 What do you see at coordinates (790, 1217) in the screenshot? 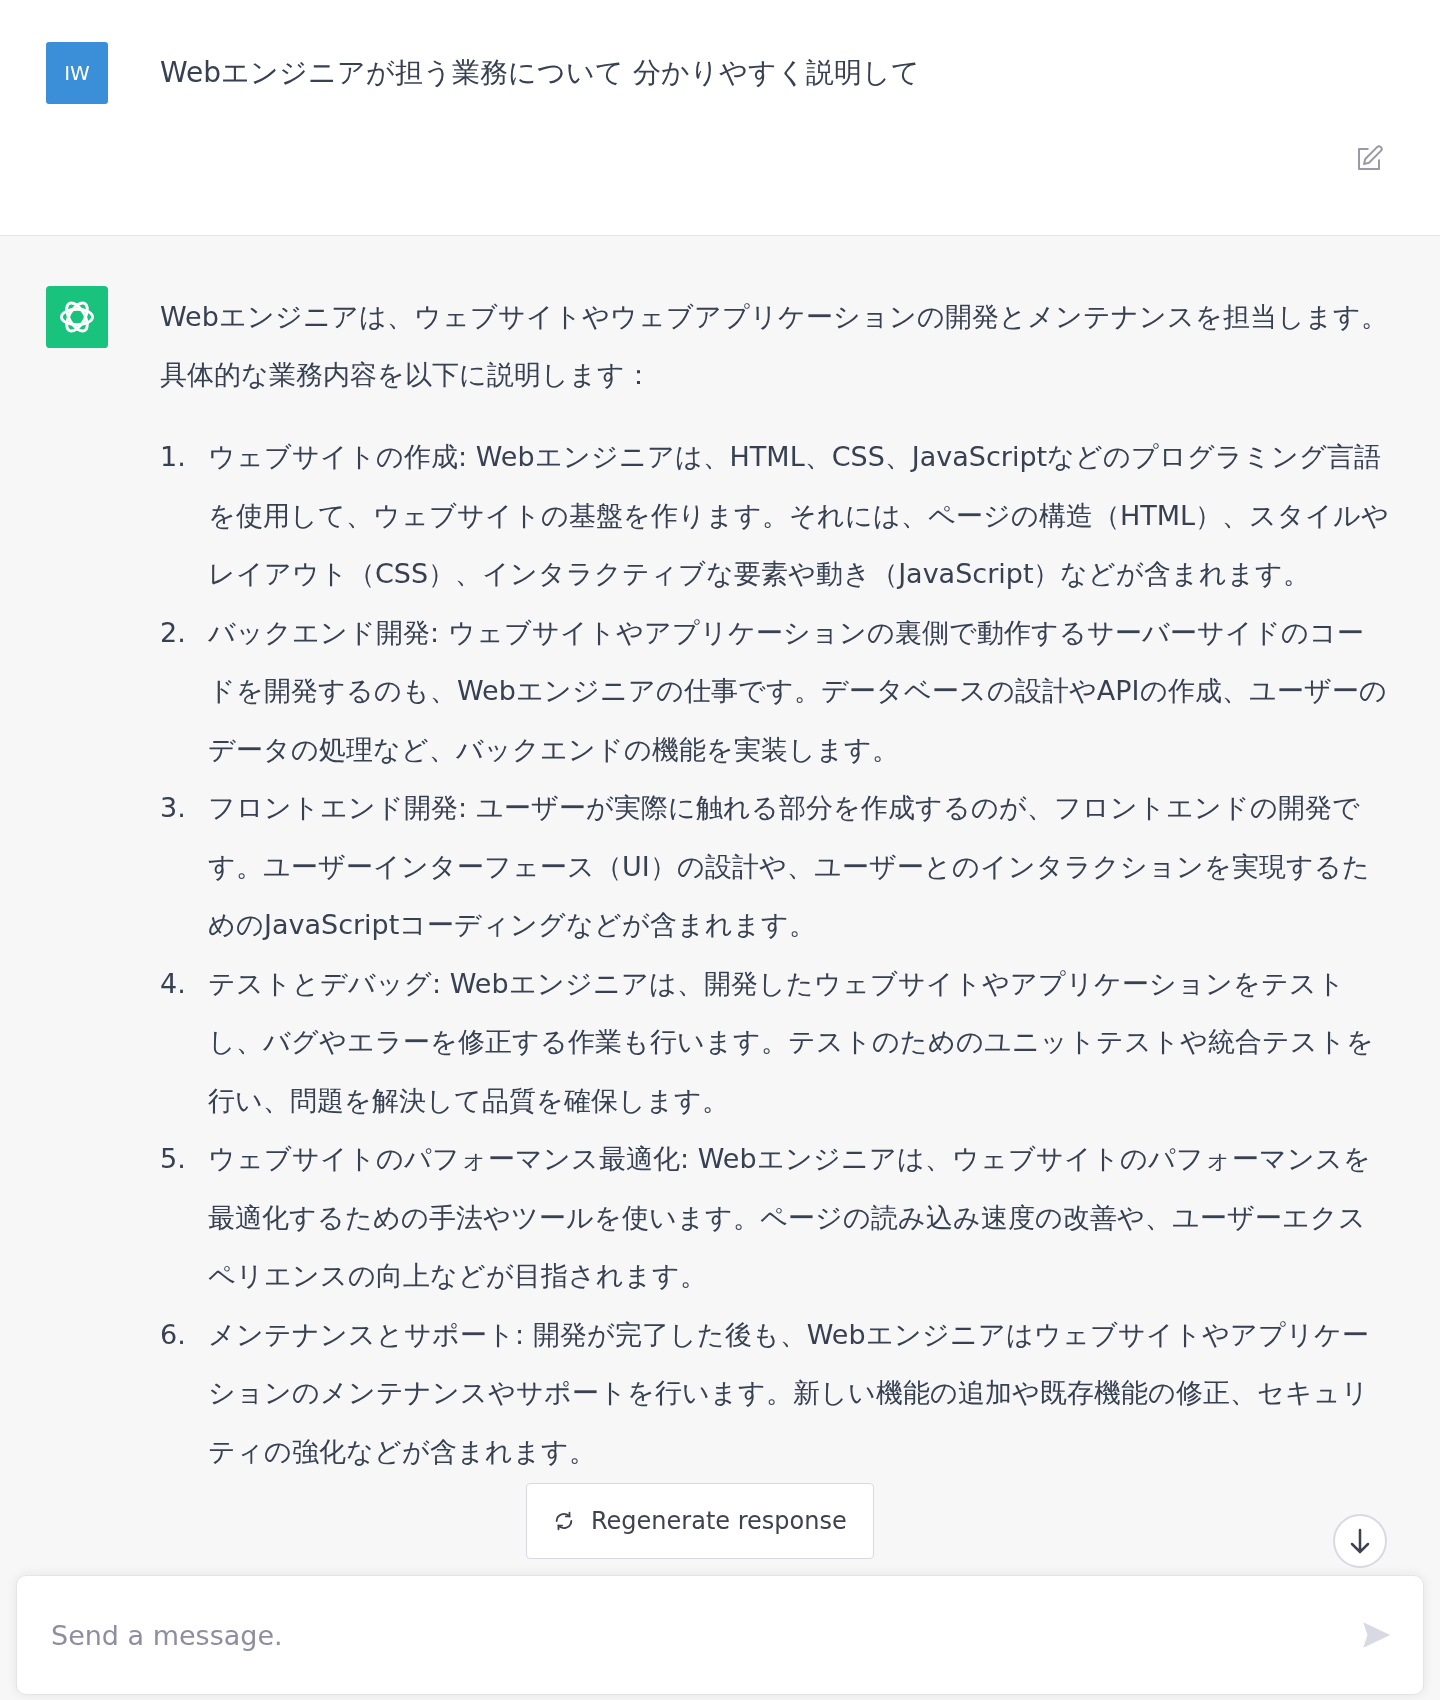
I see `list-item-text: ウェブサイトのパフォーマンス最適化: Webエンジニアは、ウェブサイトのパフォーマンスを最適化するための手法やツールを使います。ページの読み込み速度の改善や、ユーザーエクスペリエンスの向上などが目指されます。` at bounding box center [790, 1217].